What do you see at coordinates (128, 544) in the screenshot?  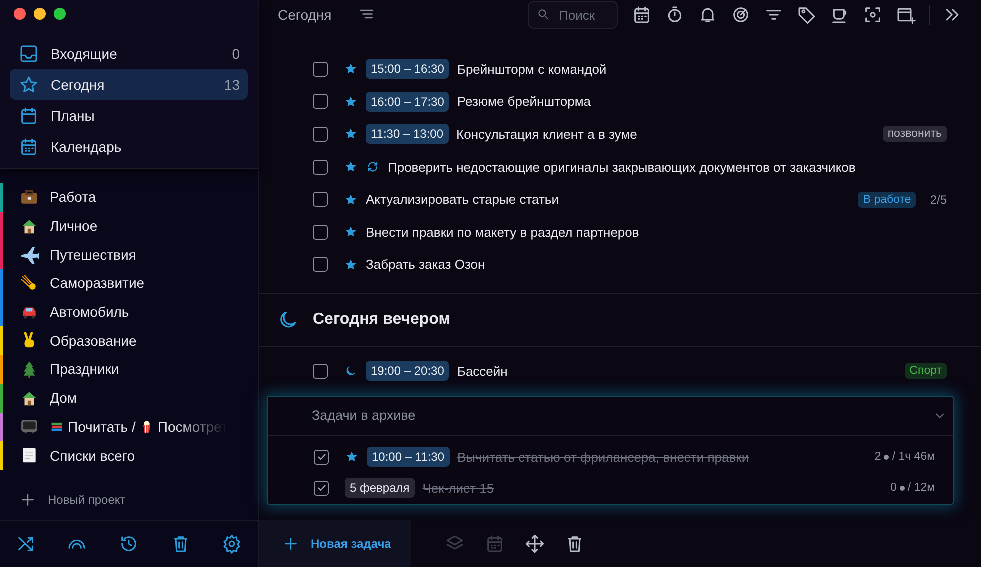 I see `history-icon` at bounding box center [128, 544].